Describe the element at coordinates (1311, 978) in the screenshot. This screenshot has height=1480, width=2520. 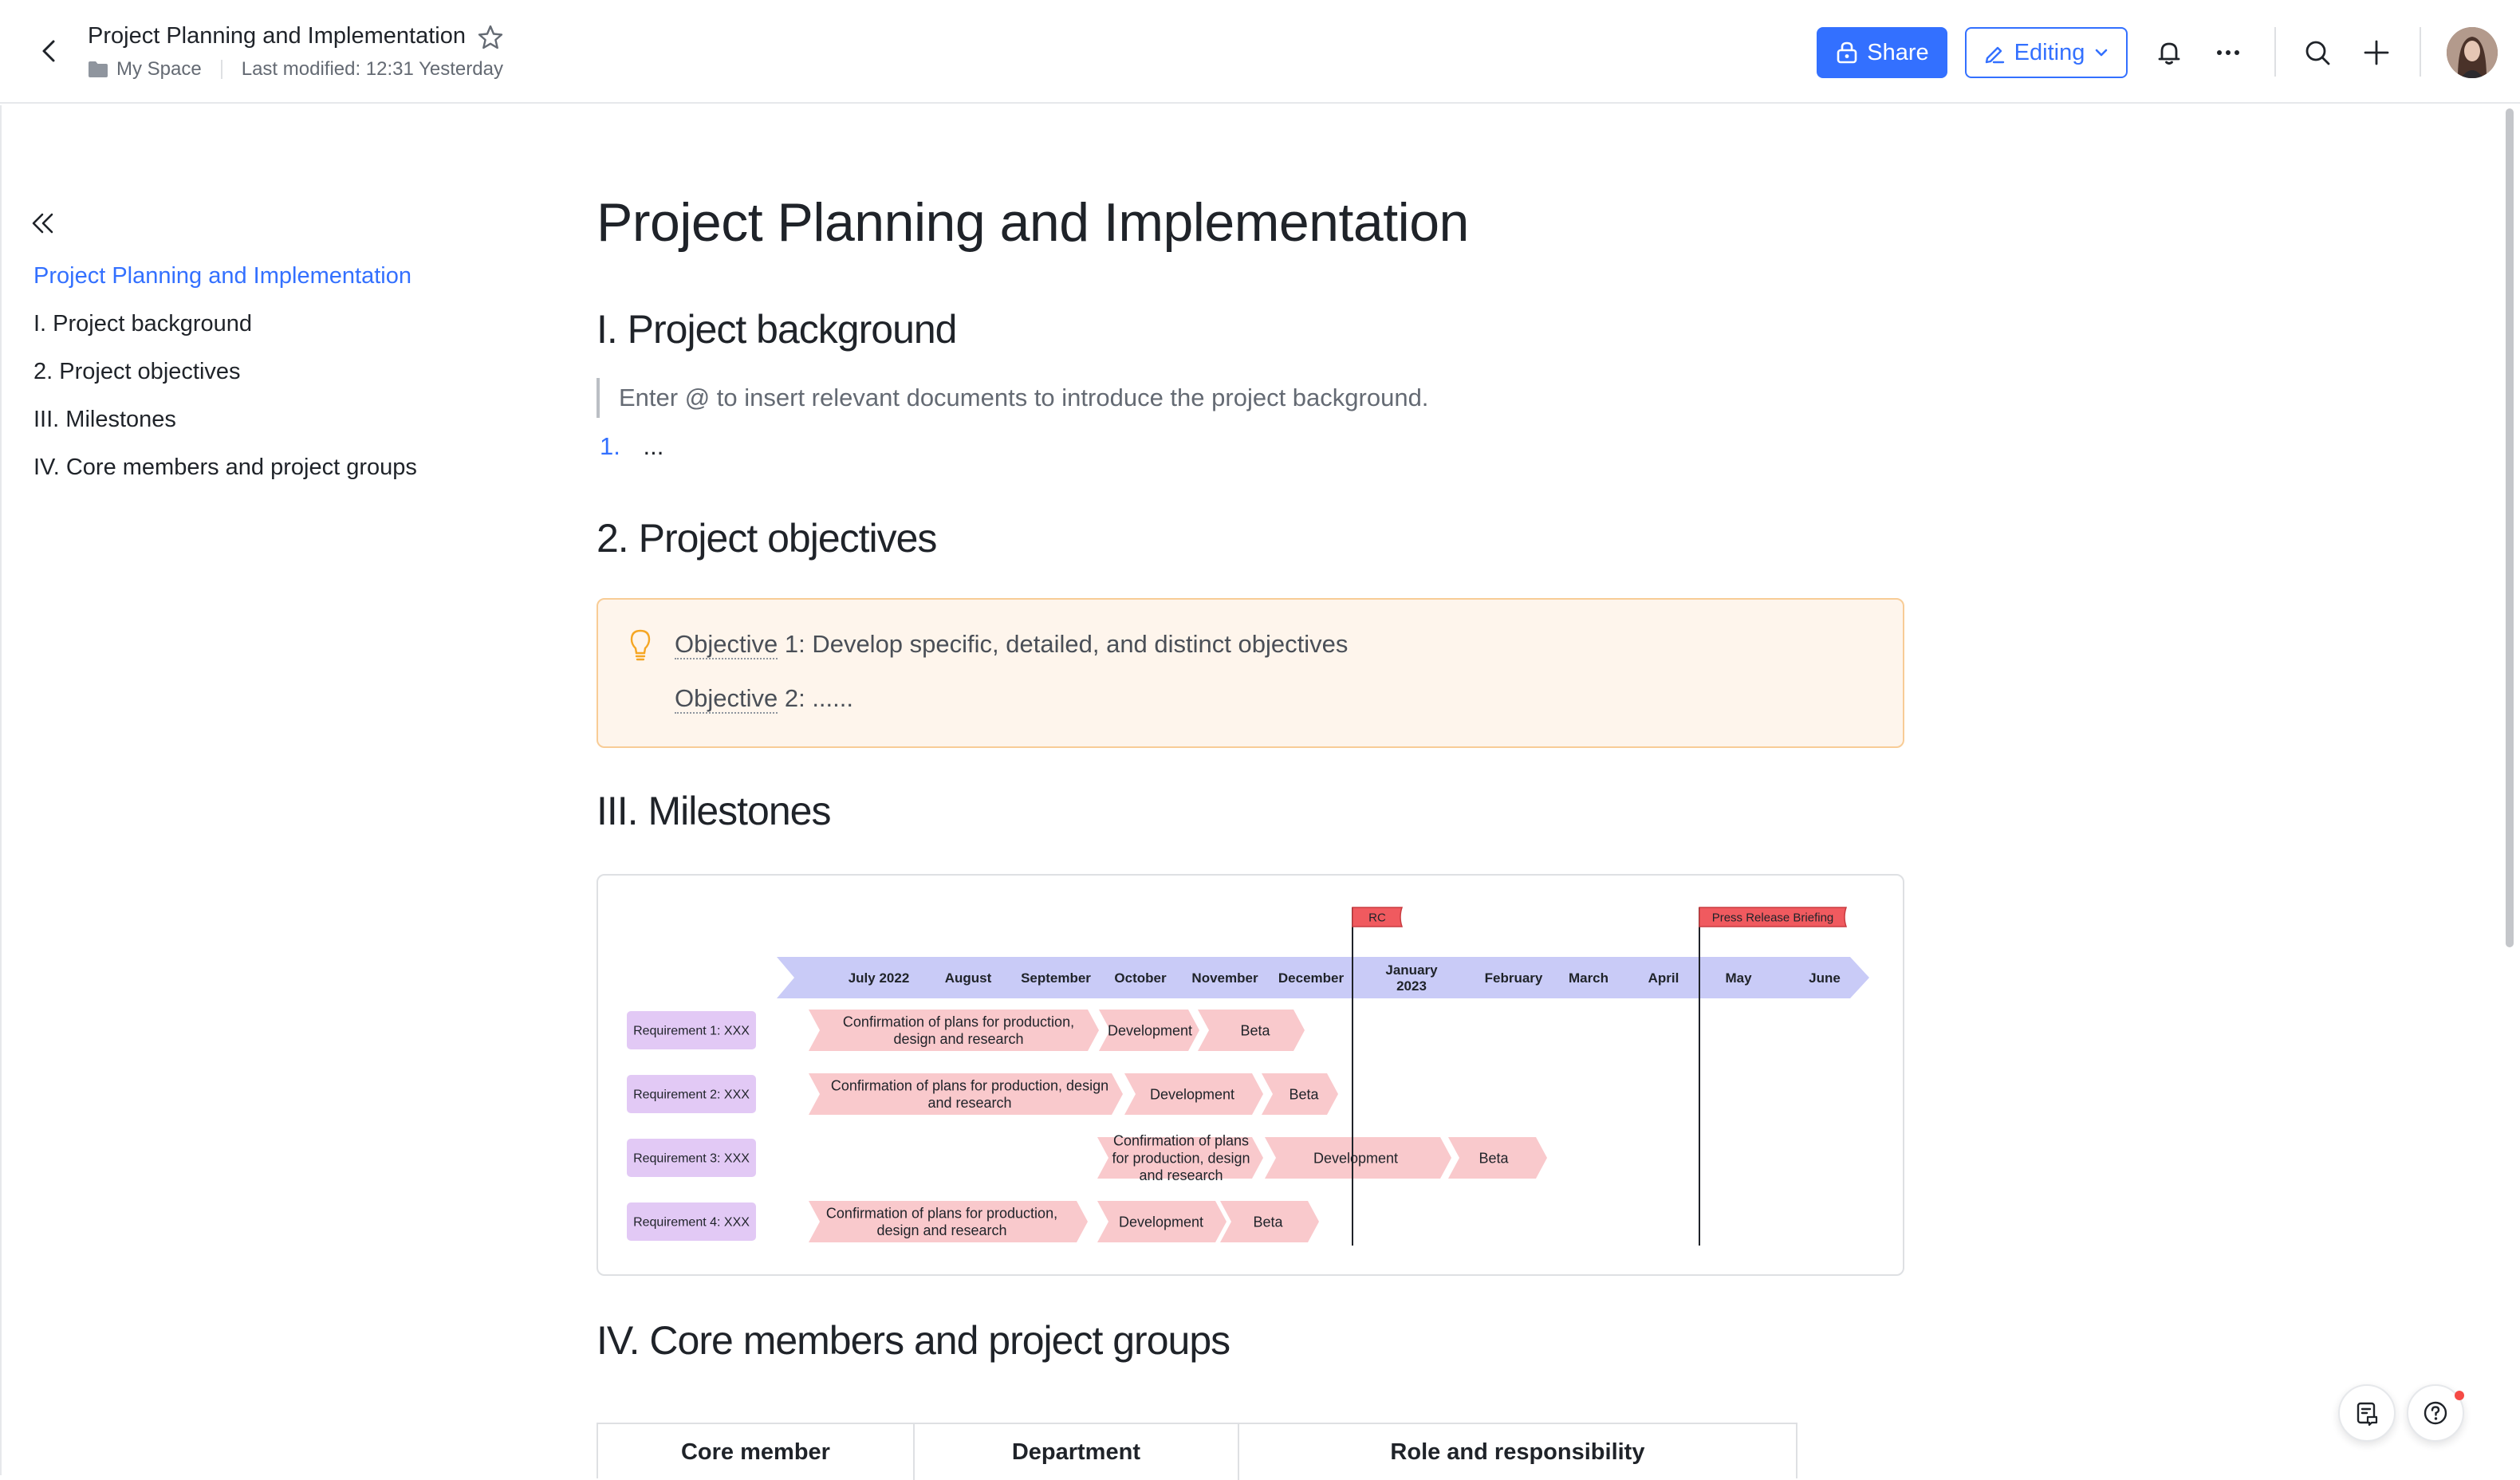
I see `timeline-month-label: December` at that location.